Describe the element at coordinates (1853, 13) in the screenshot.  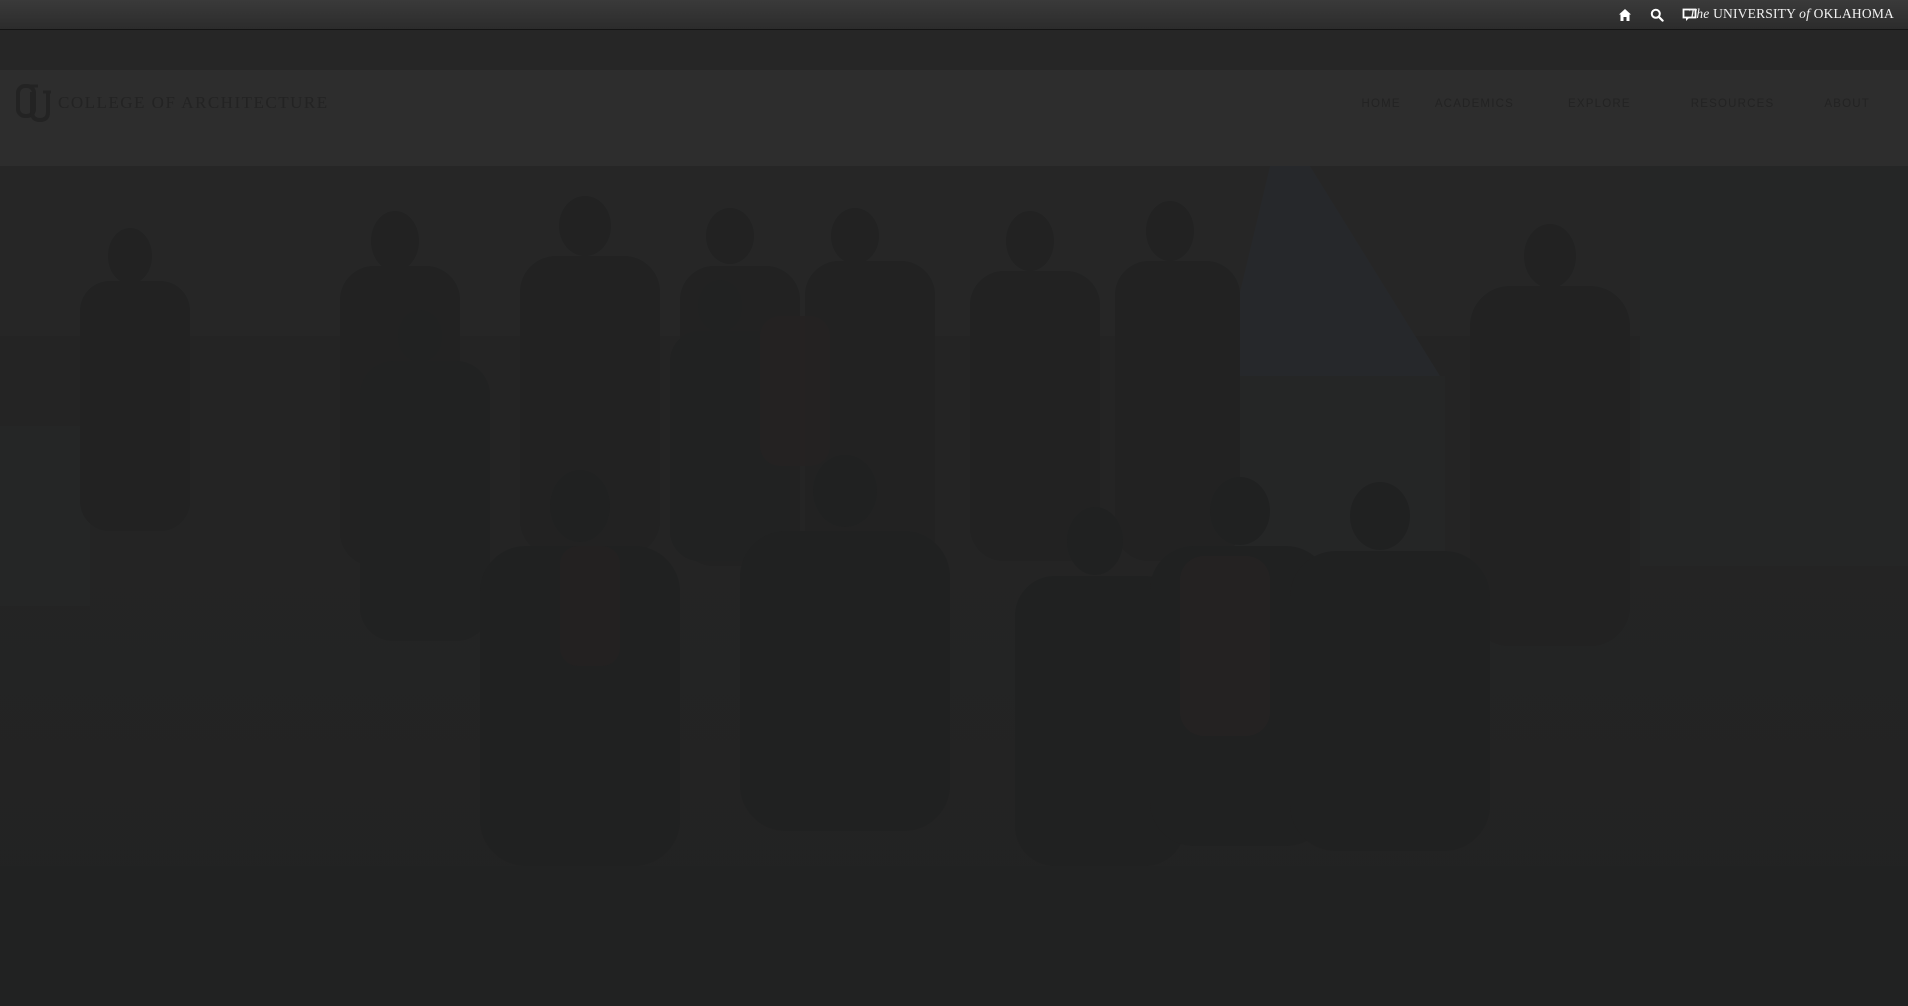
I see `brand-state: OKLAHOMA` at that location.